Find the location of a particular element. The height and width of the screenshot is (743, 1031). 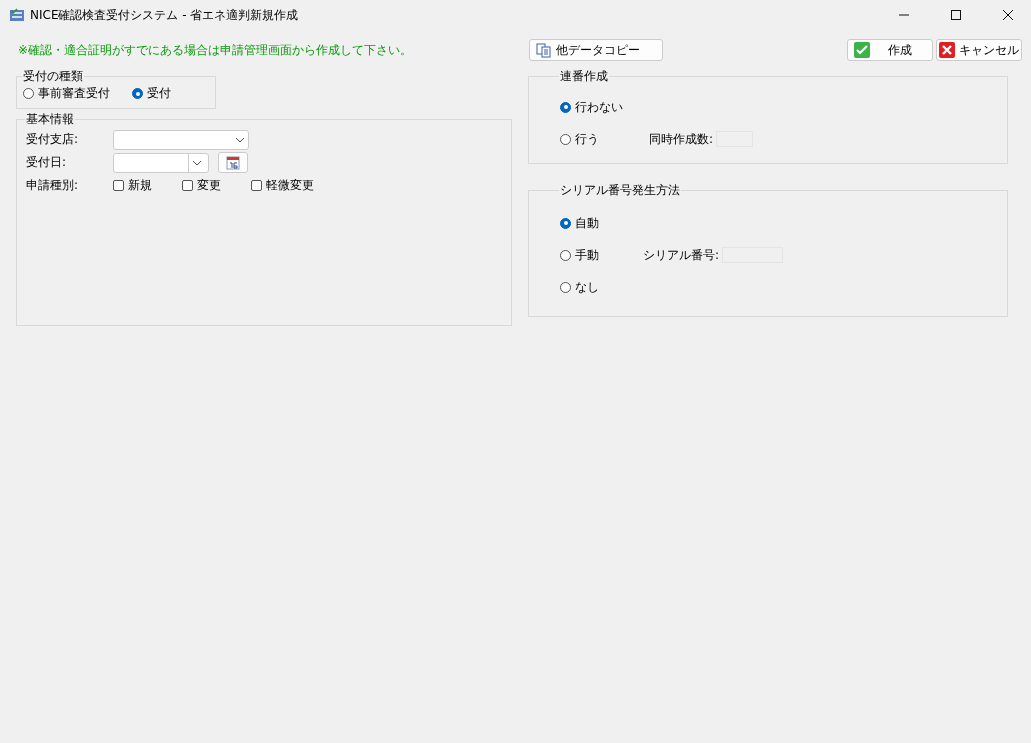

field-label: シリアル番号: is located at coordinates (681, 255).